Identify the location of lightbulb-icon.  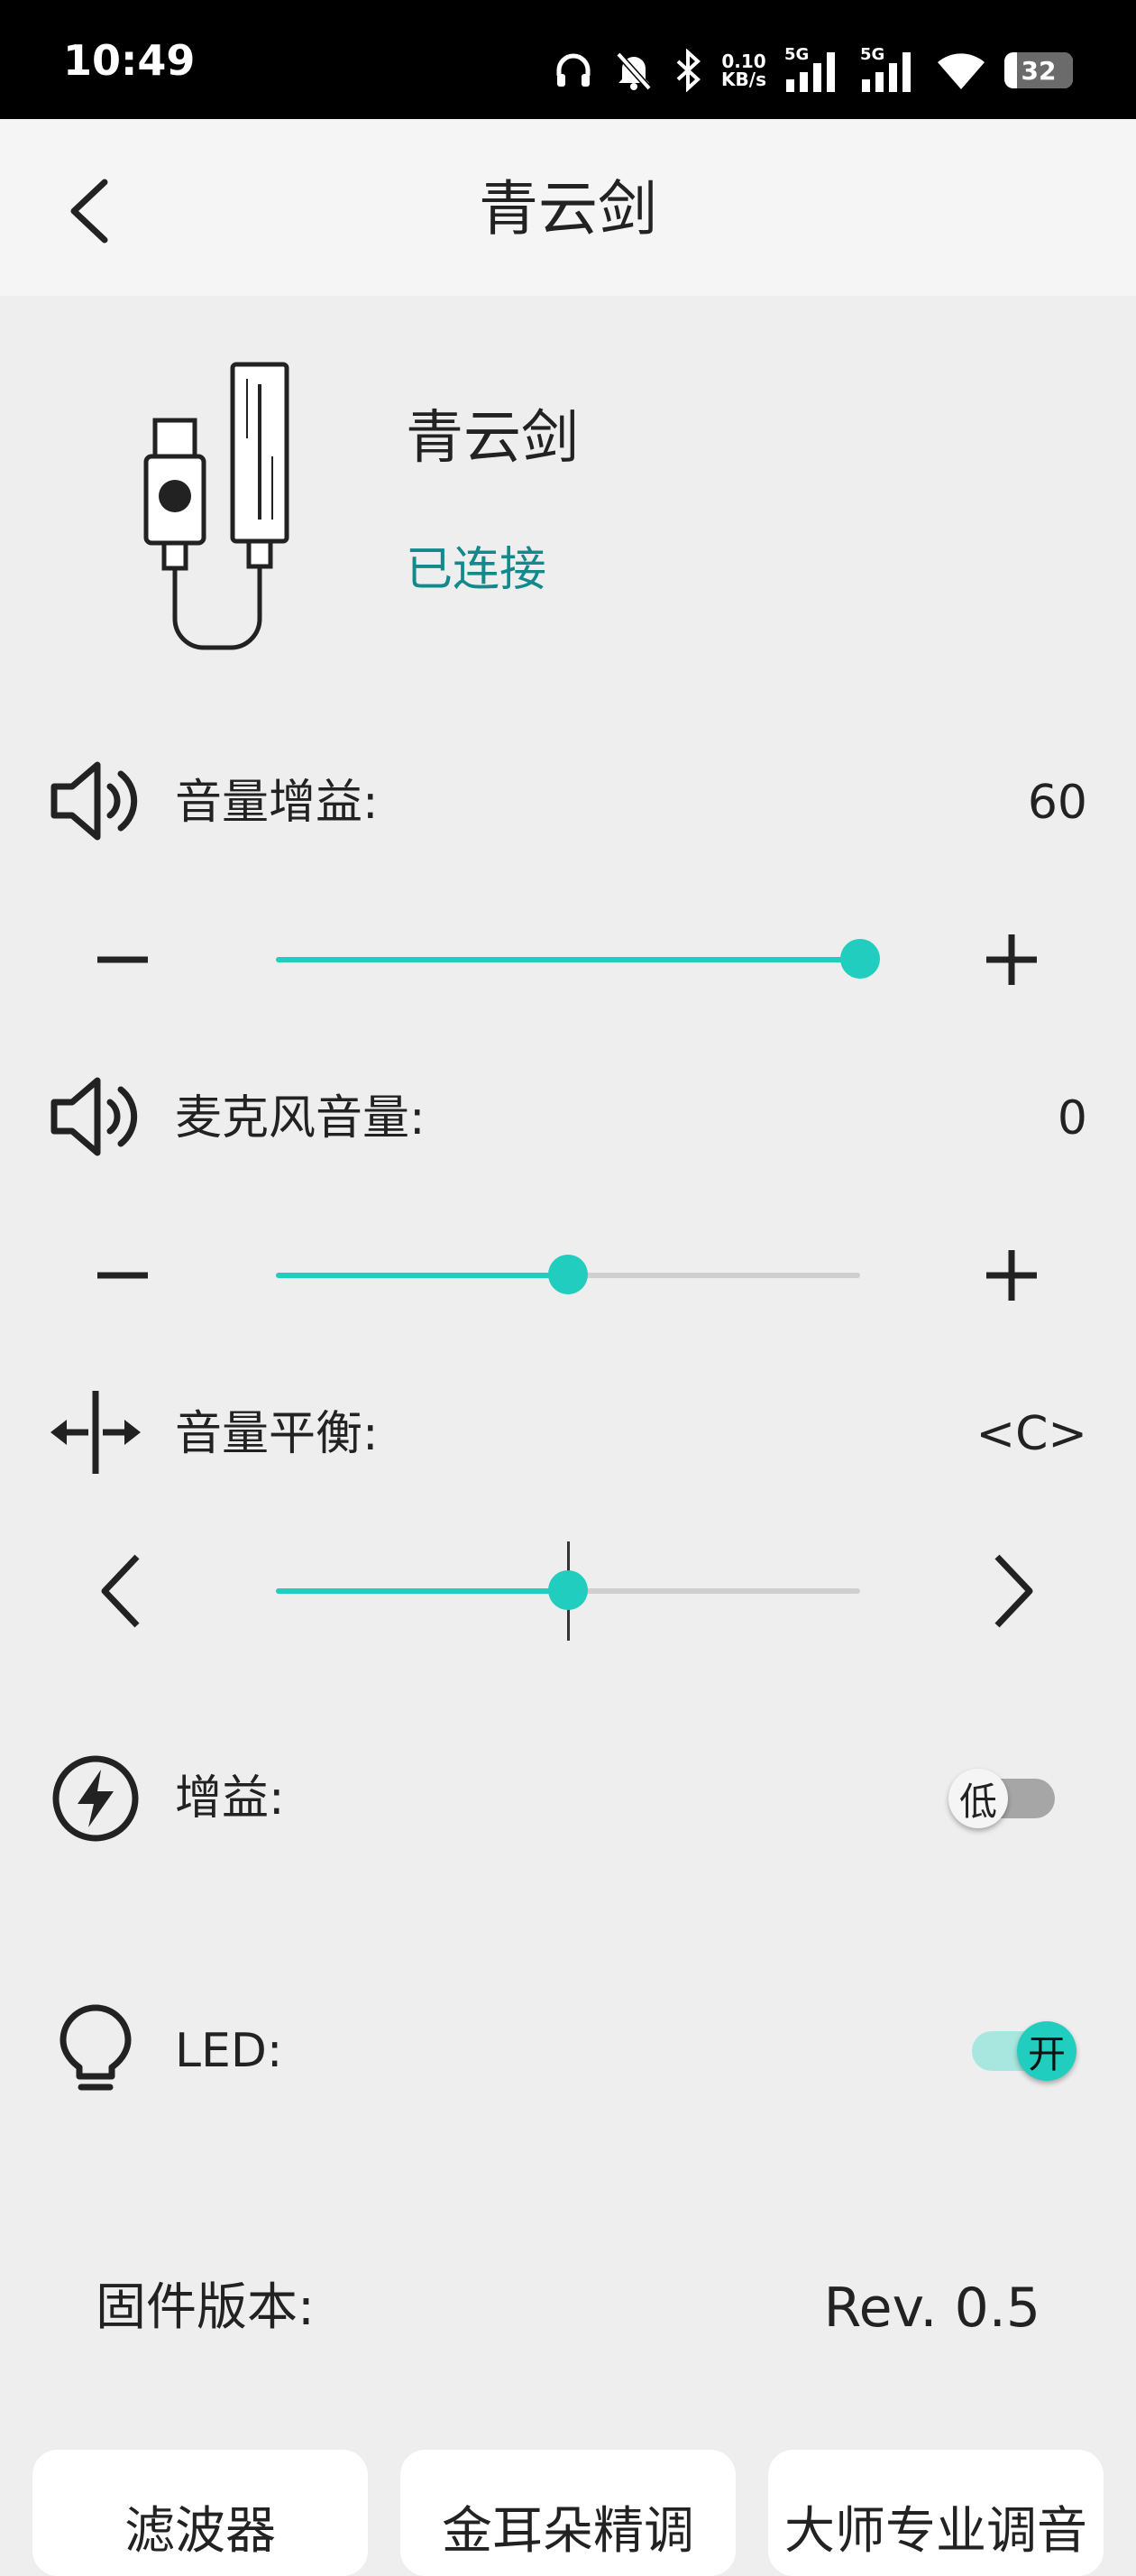
(96, 2047).